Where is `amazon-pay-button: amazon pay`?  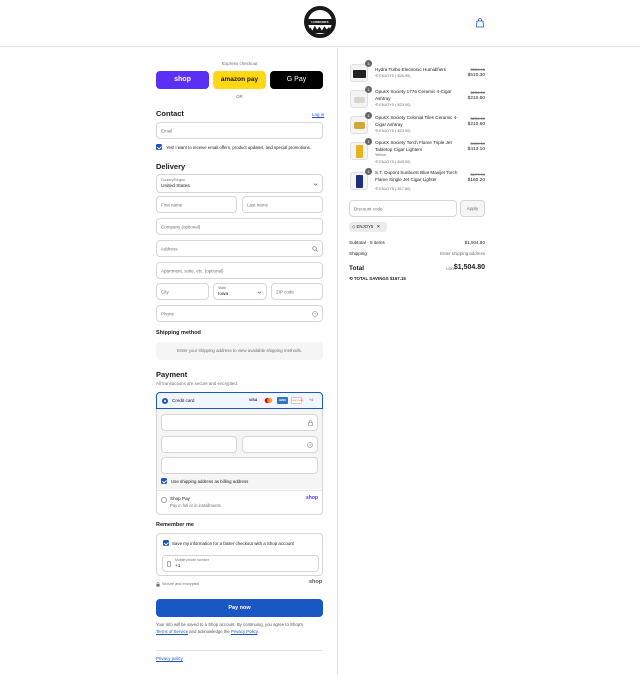 amazon-pay-button: amazon pay is located at coordinates (239, 80).